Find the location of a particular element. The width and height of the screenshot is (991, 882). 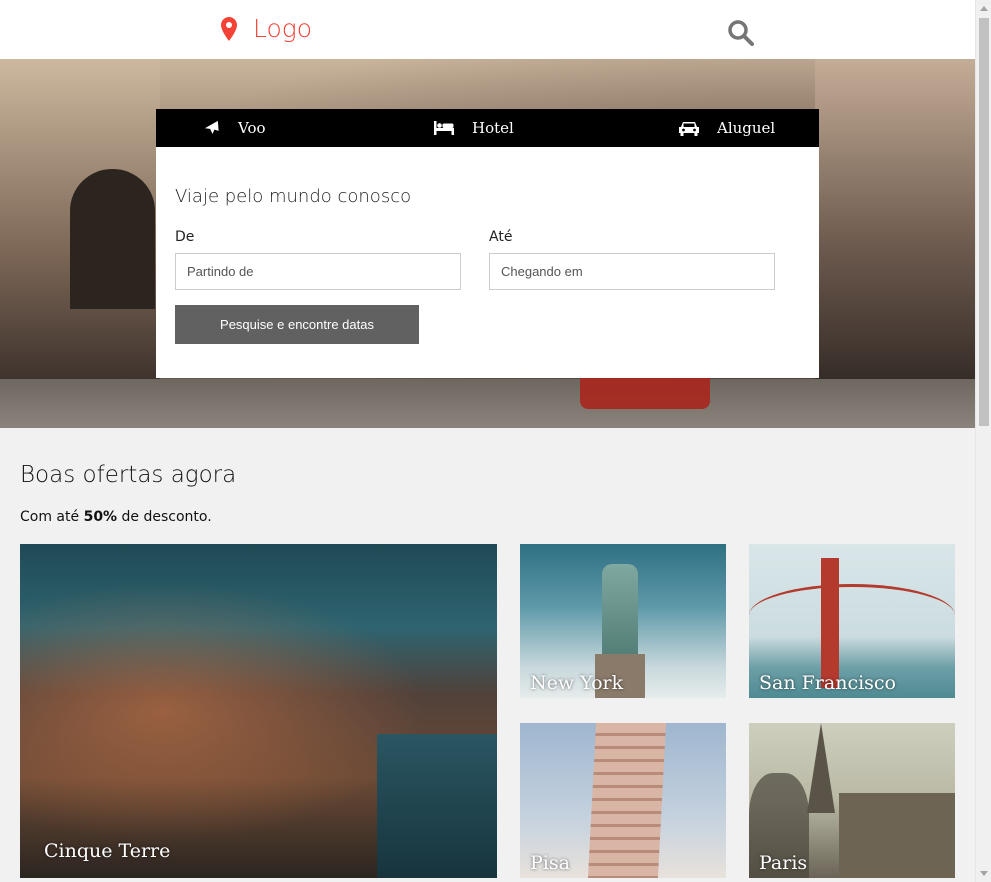

tab-hotel: Hotel is located at coordinates (474, 128).